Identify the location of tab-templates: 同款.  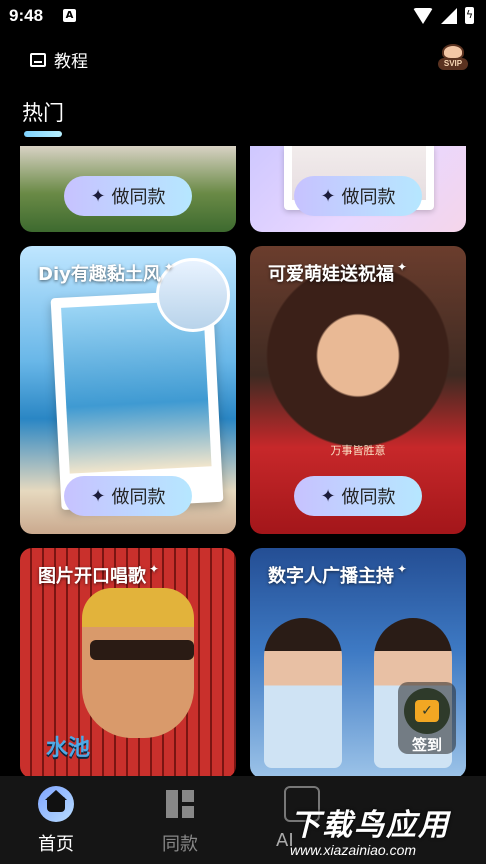
(180, 821).